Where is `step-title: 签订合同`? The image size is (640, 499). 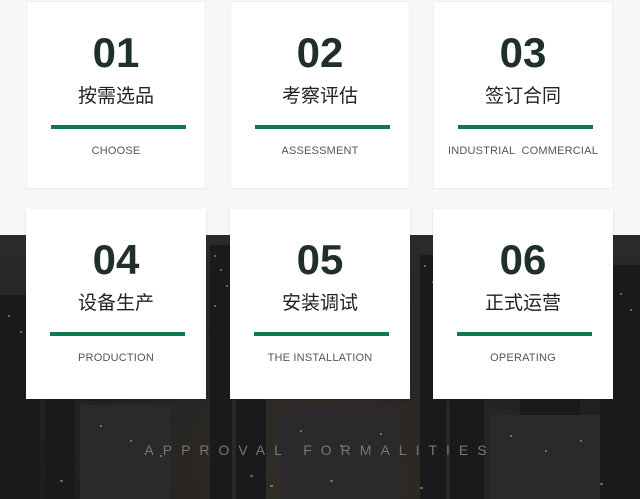
step-title: 签订合同 is located at coordinates (522, 96).